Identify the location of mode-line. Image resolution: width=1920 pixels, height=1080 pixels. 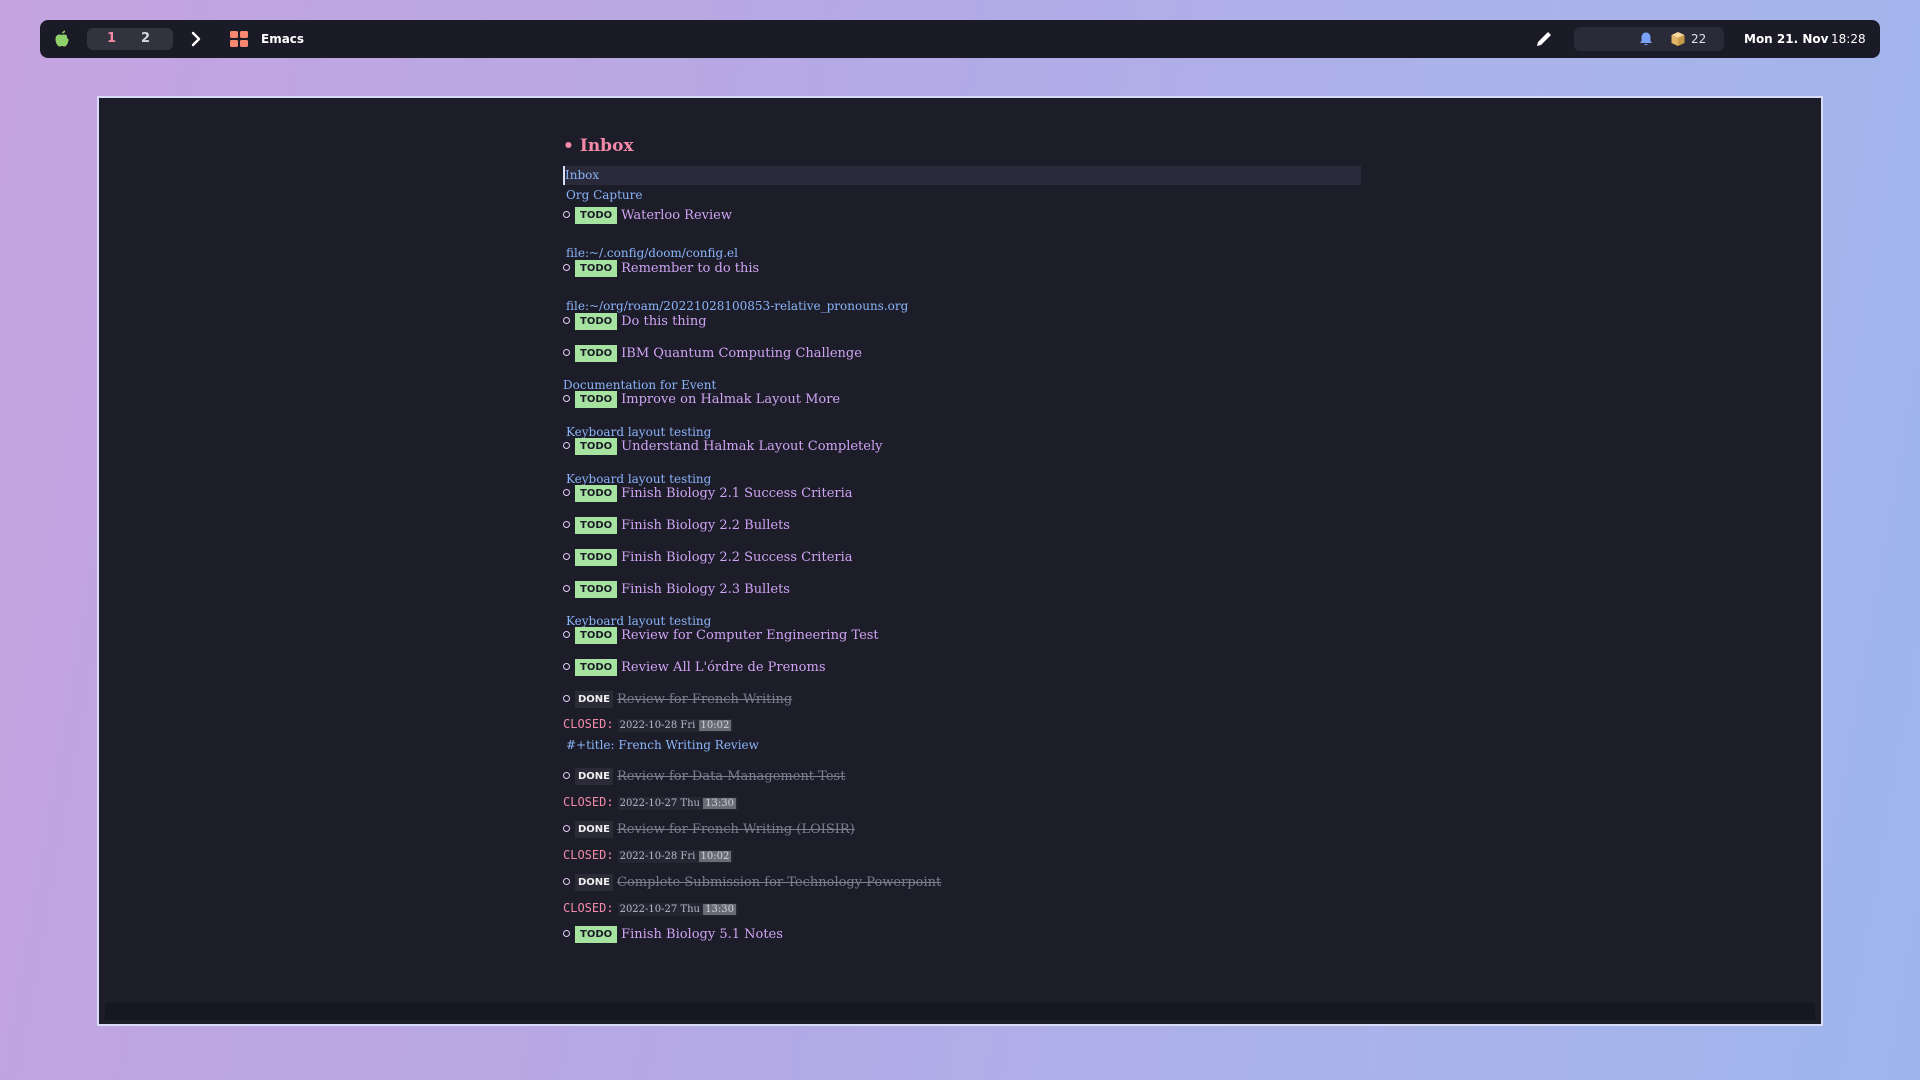
(960, 1011).